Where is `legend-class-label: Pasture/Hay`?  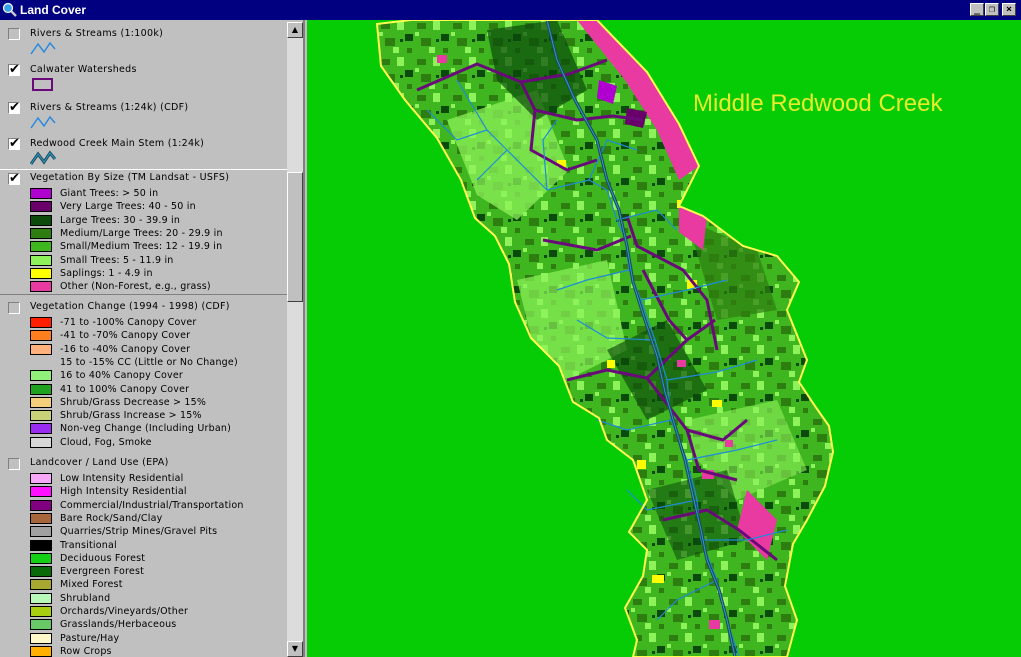 legend-class-label: Pasture/Hay is located at coordinates (90, 638).